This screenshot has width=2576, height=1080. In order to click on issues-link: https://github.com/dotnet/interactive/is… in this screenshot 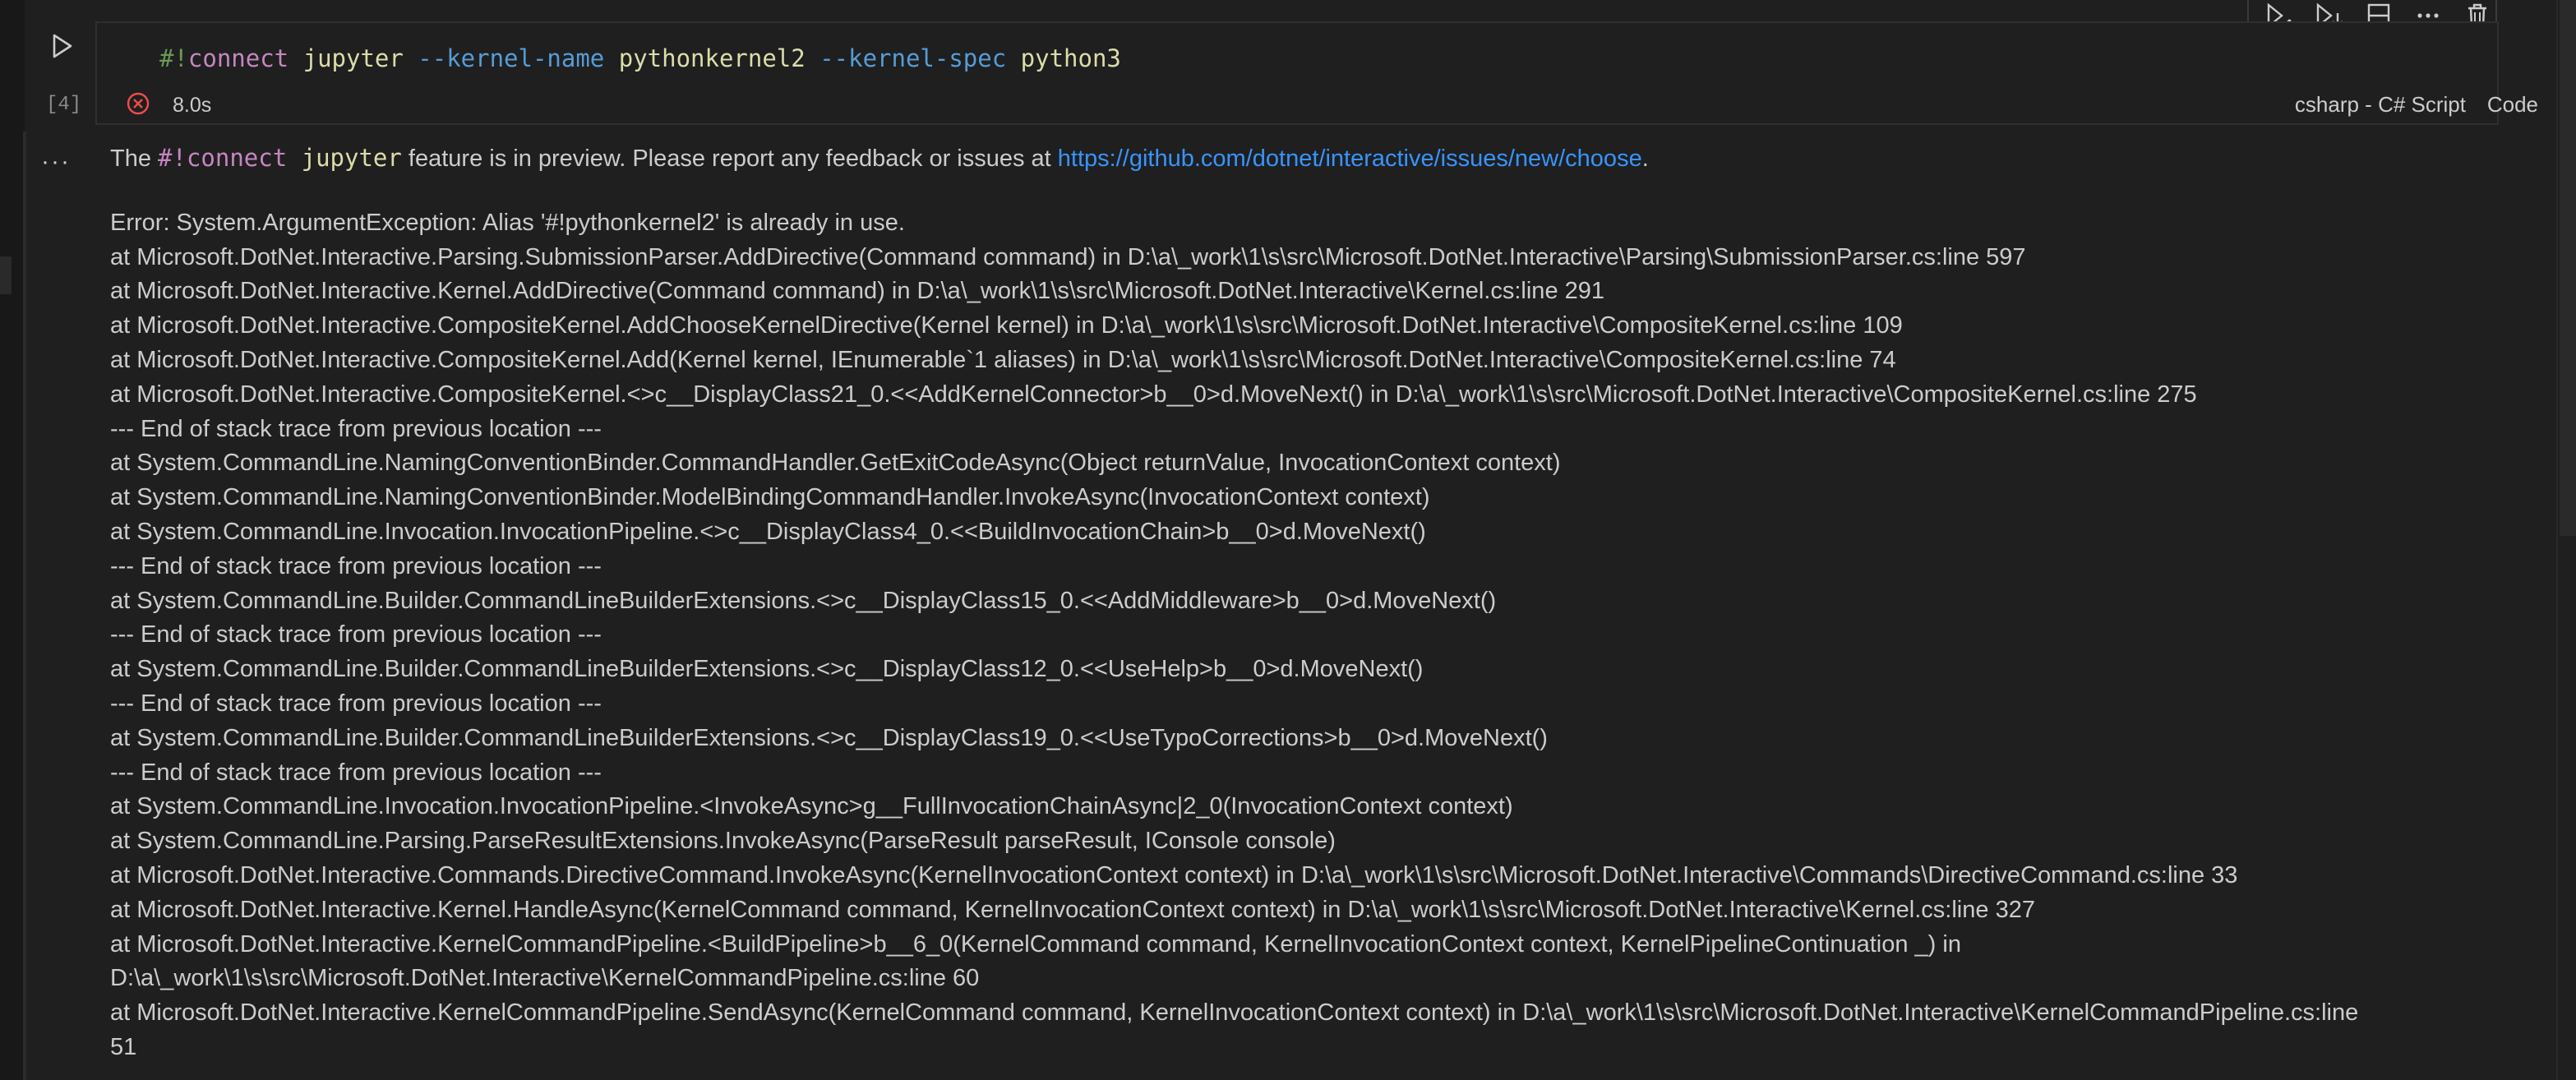, I will do `click(1350, 158)`.